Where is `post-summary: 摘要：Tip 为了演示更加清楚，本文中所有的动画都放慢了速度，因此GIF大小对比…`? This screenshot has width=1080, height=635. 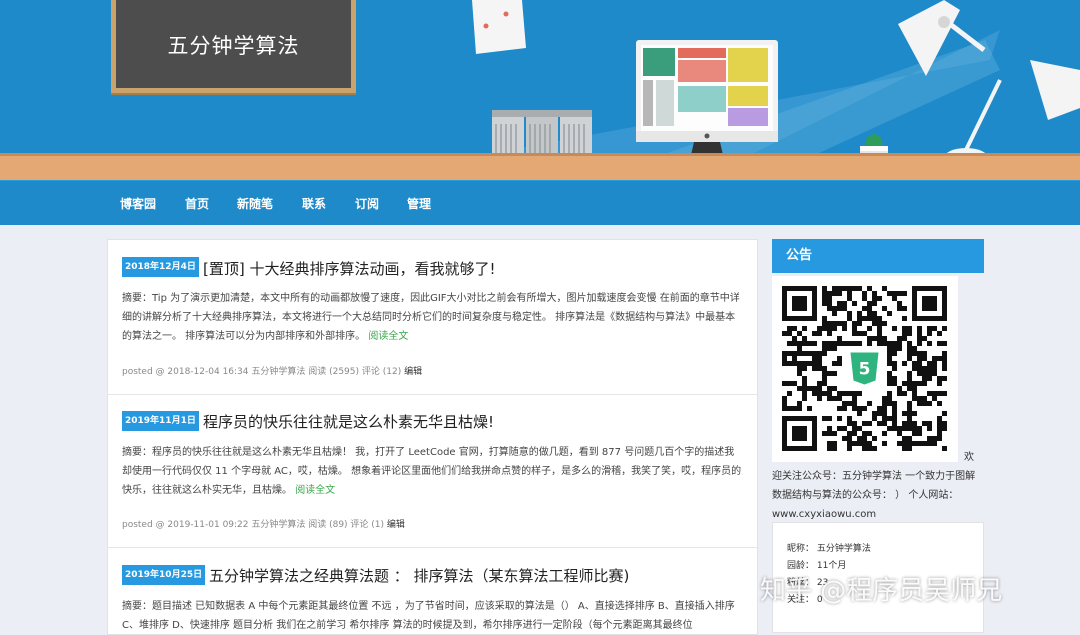
post-summary: 摘要：Tip 为了演示更加清楚，本文中所有的动画都放慢了速度，因此GIF大小对比… is located at coordinates (432, 317).